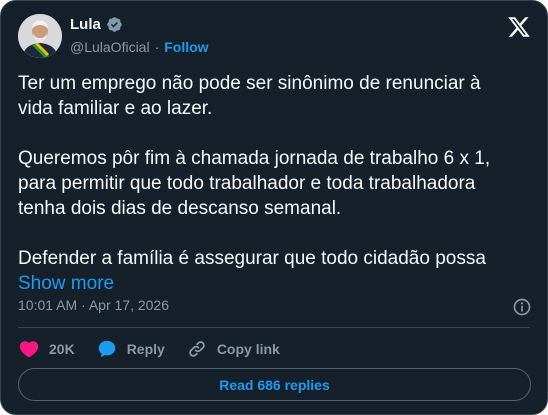  I want to click on x-logo-icon, so click(519, 27).